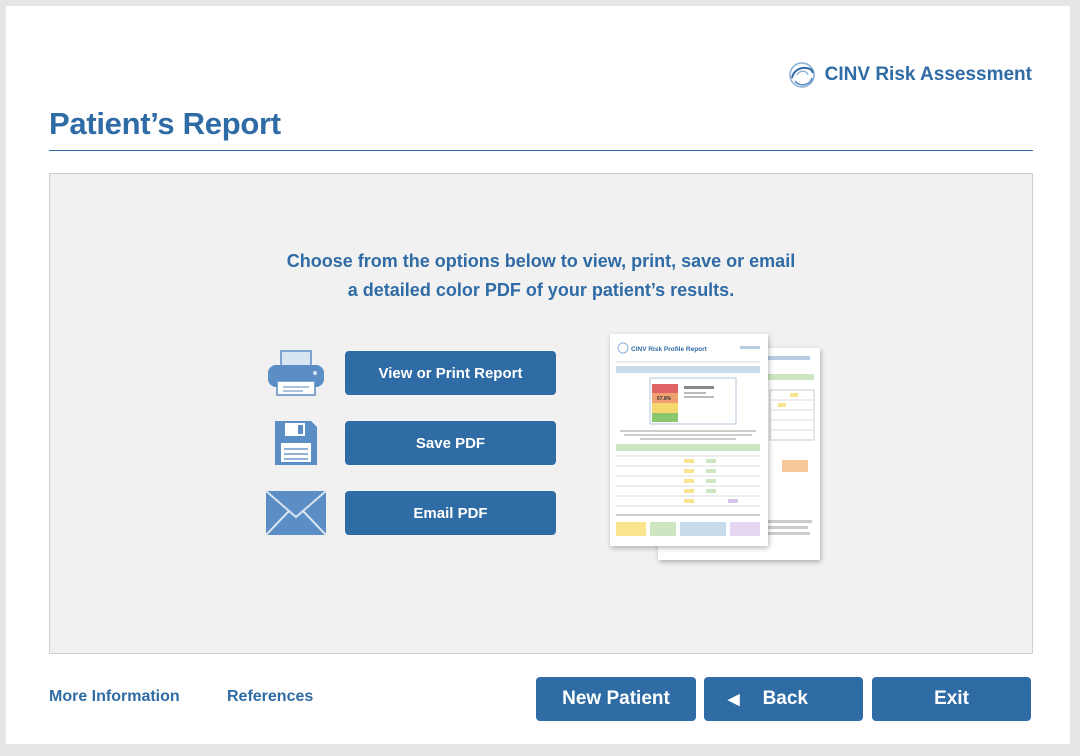 The image size is (1080, 756). Describe the element at coordinates (450, 373) in the screenshot. I see `view-print-report-button: View or Print Report` at that location.